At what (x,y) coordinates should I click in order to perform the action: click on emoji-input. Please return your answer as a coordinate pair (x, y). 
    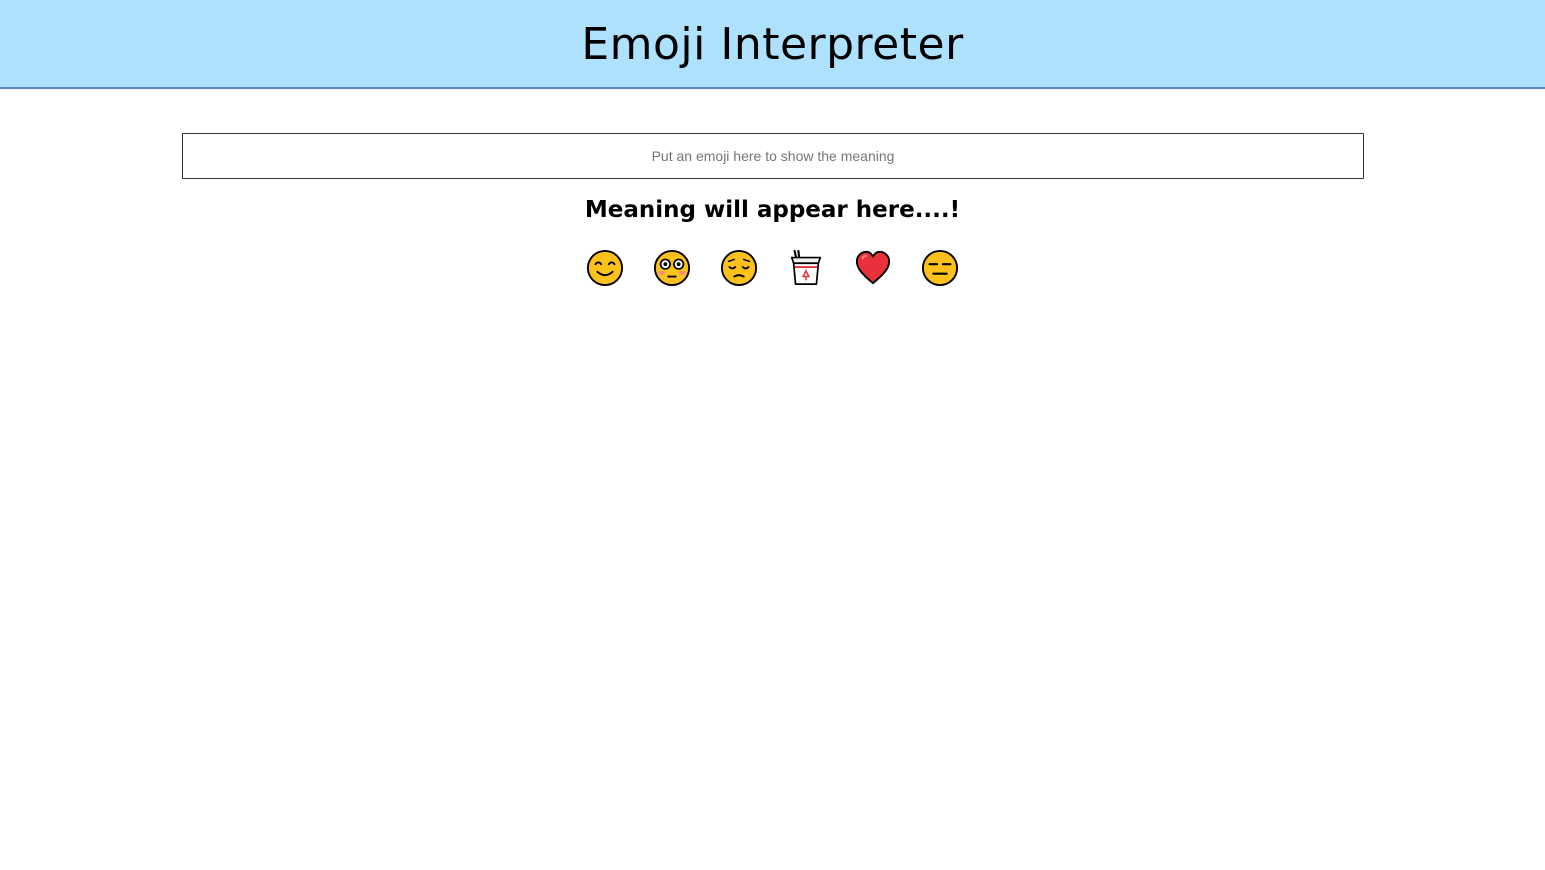
    Looking at the image, I should click on (773, 156).